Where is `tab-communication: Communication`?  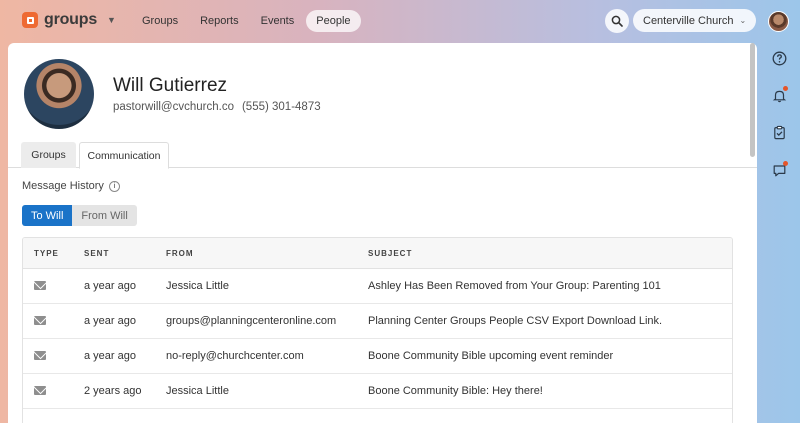 tab-communication: Communication is located at coordinates (124, 155).